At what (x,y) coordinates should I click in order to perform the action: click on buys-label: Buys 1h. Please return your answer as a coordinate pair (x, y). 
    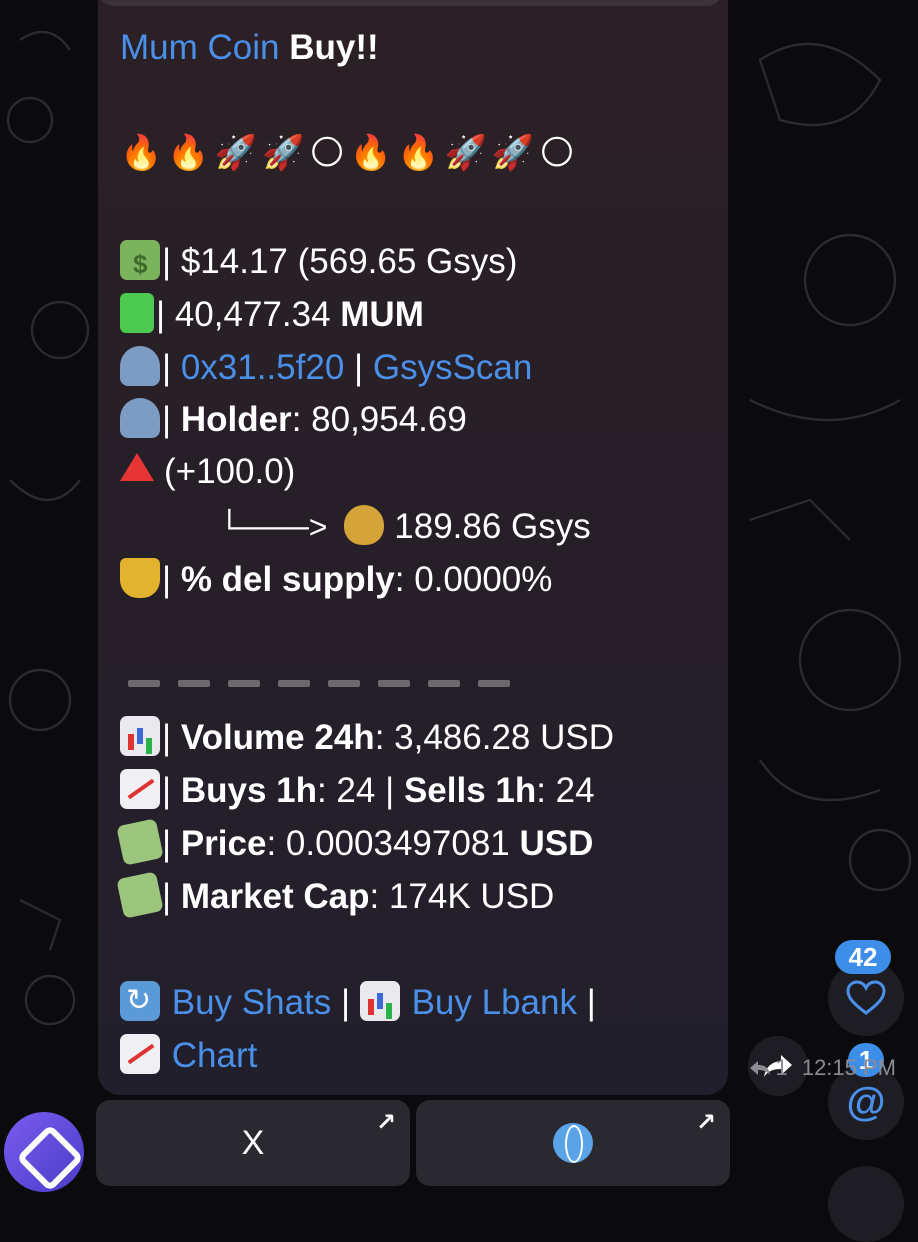
    Looking at the image, I should click on (248, 790).